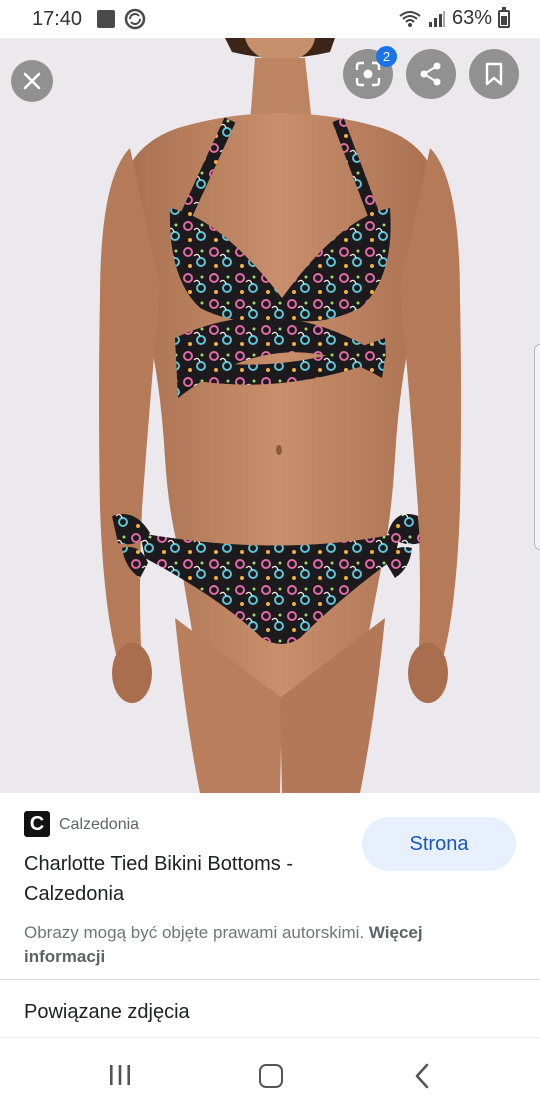 Image resolution: width=540 pixels, height=1110 pixels. What do you see at coordinates (99, 825) in the screenshot?
I see `source-name: Calzedonia` at bounding box center [99, 825].